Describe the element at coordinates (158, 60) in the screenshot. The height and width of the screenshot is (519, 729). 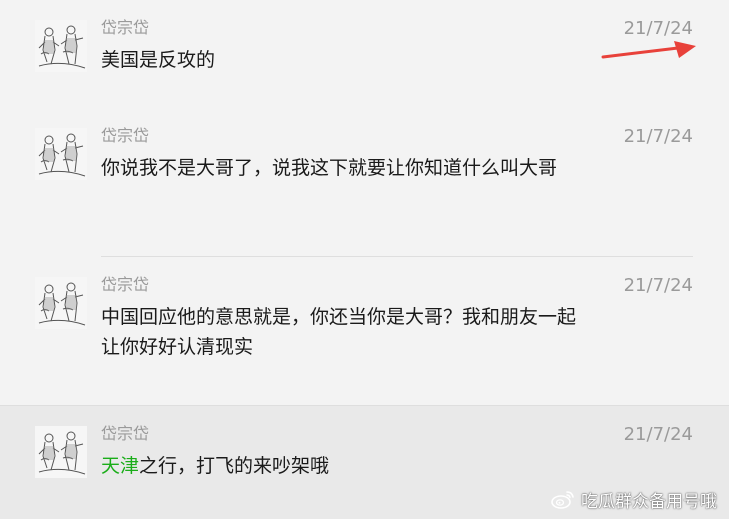
I see `message-text: 美国是反攻的` at that location.